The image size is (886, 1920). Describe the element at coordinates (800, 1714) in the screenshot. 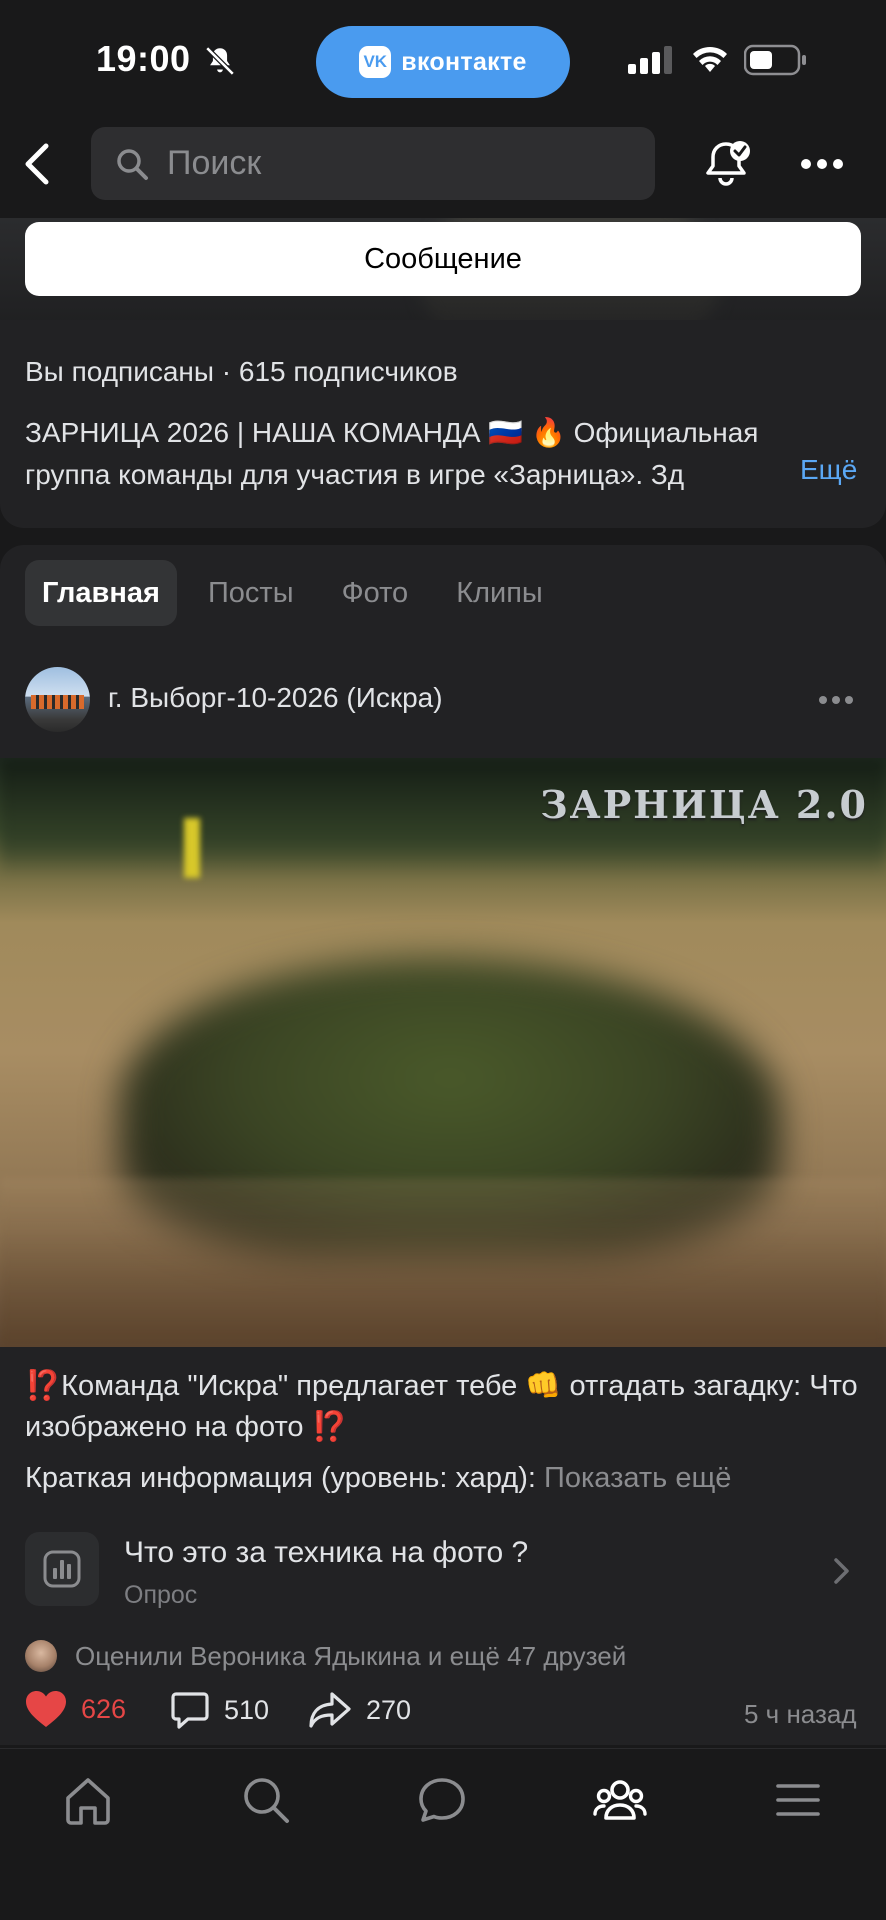

I see `post-time: 5 ч назад` at that location.